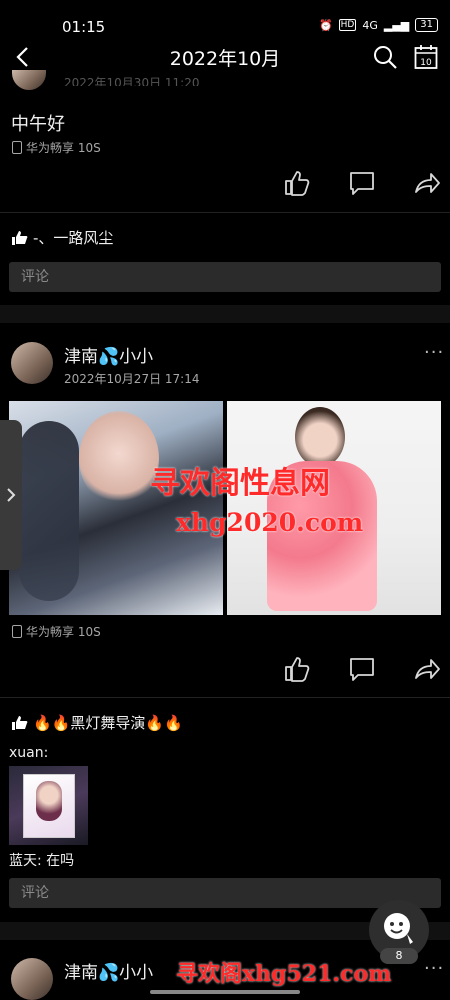  I want to click on home-indicator, so click(225, 992).